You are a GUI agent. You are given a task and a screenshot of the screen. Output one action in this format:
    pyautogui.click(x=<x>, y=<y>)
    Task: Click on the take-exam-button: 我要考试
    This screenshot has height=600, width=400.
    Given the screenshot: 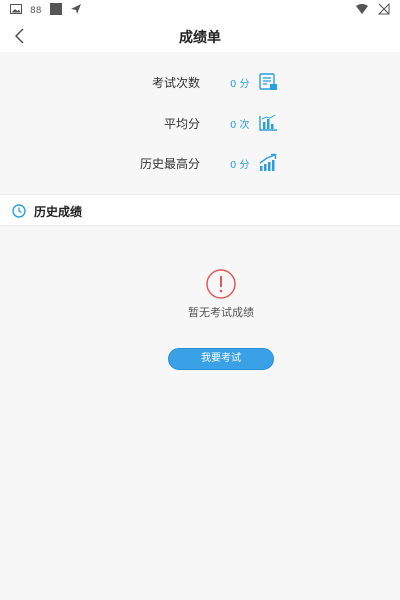 What is the action you would take?
    pyautogui.click(x=221, y=359)
    